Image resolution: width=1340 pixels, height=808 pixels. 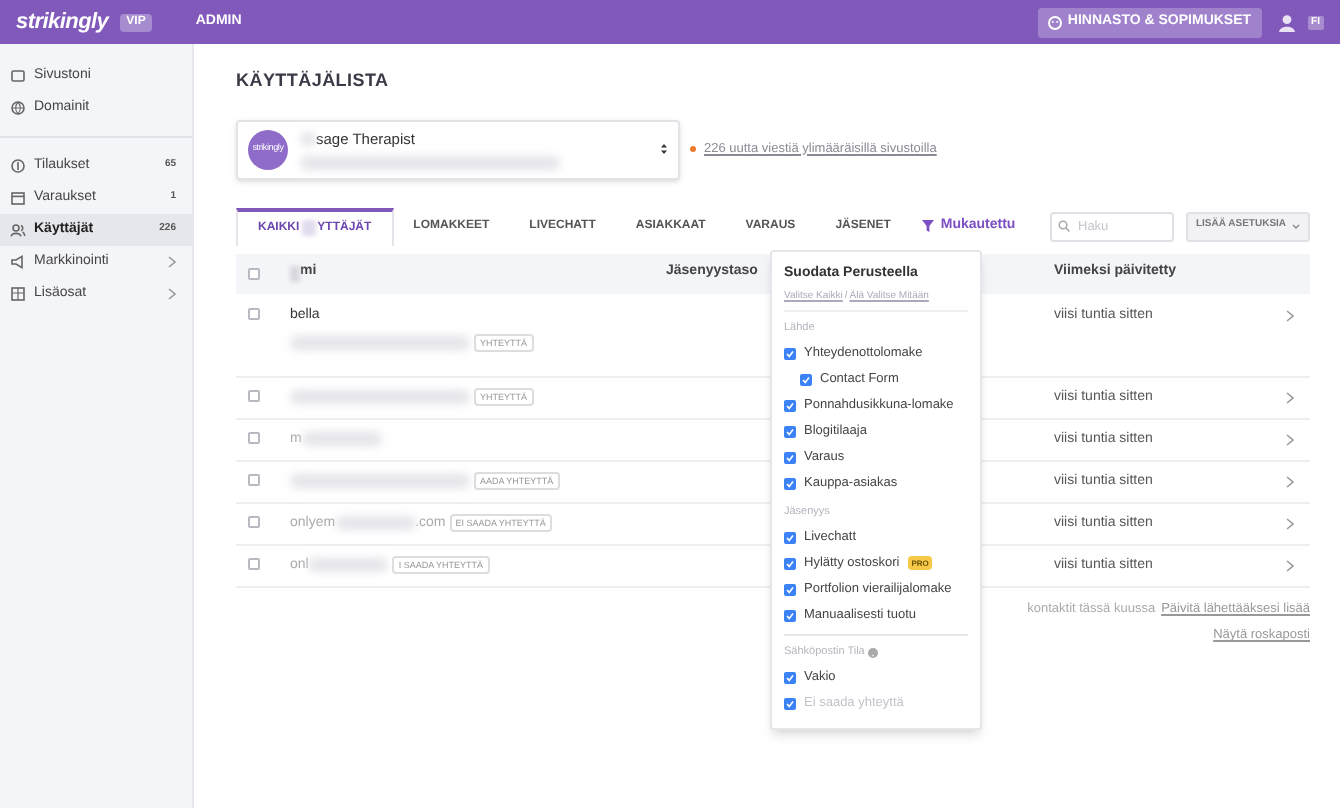 What do you see at coordinates (1054, 22) in the screenshot?
I see `smiley-icon` at bounding box center [1054, 22].